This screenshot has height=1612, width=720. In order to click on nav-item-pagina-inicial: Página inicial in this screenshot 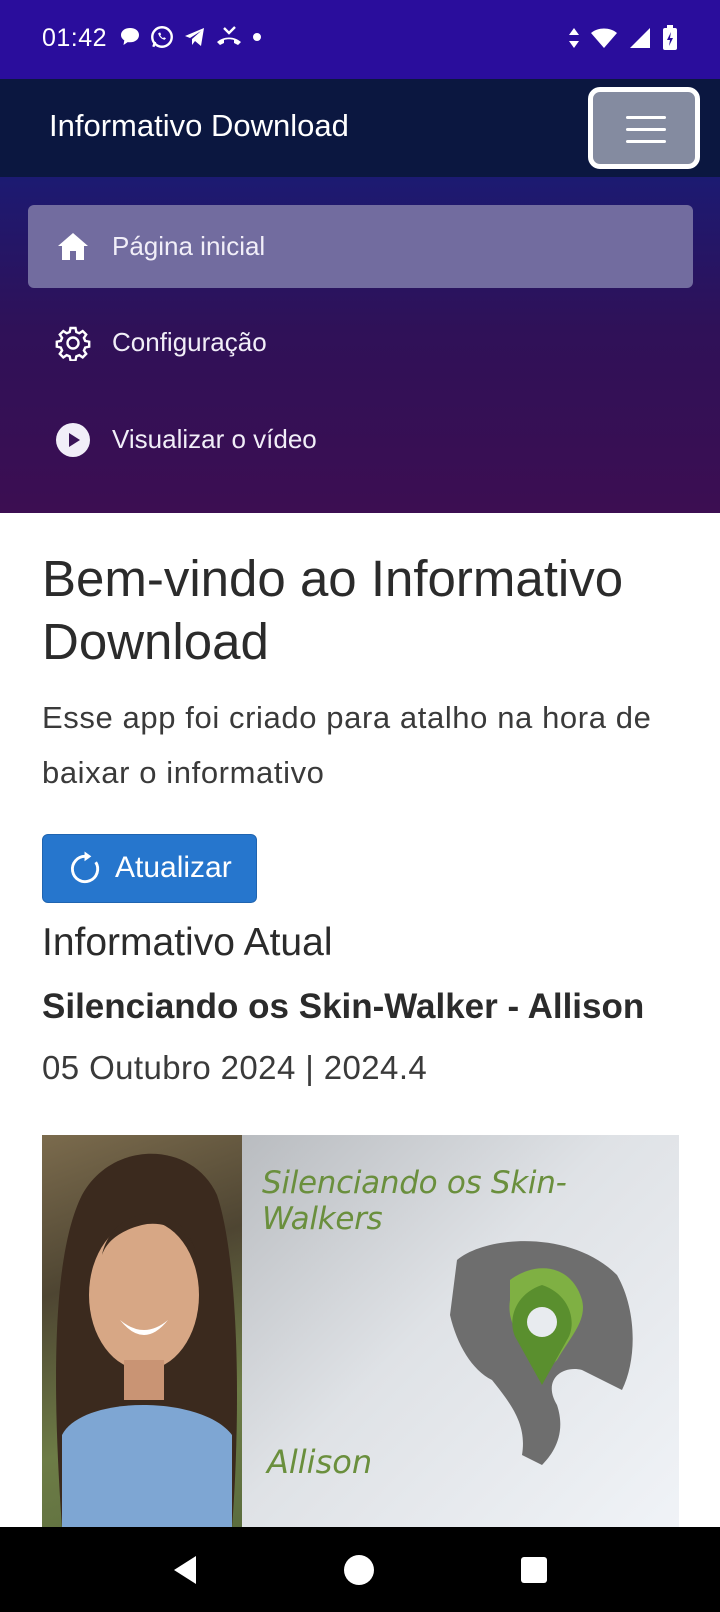, I will do `click(360, 246)`.